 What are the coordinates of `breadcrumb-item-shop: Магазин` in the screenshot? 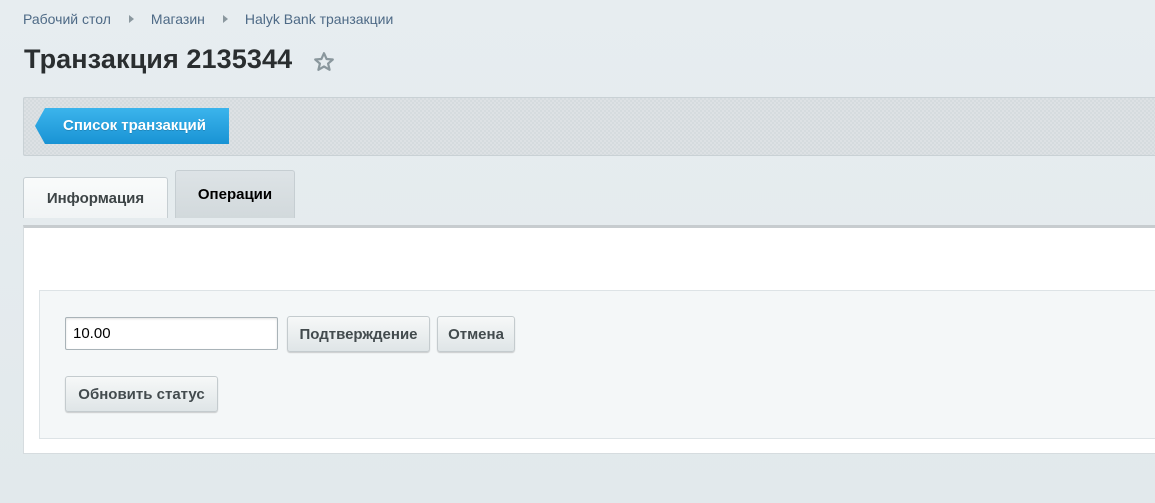 It's located at (178, 19).